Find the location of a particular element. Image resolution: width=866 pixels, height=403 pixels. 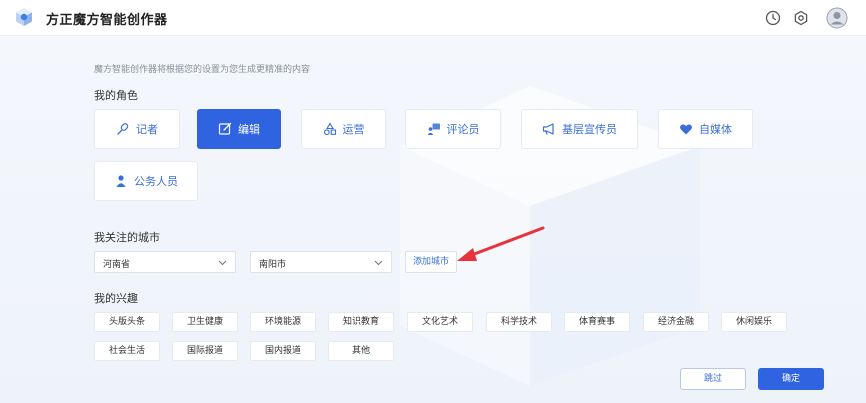

province-select: 河南省 is located at coordinates (165, 262).